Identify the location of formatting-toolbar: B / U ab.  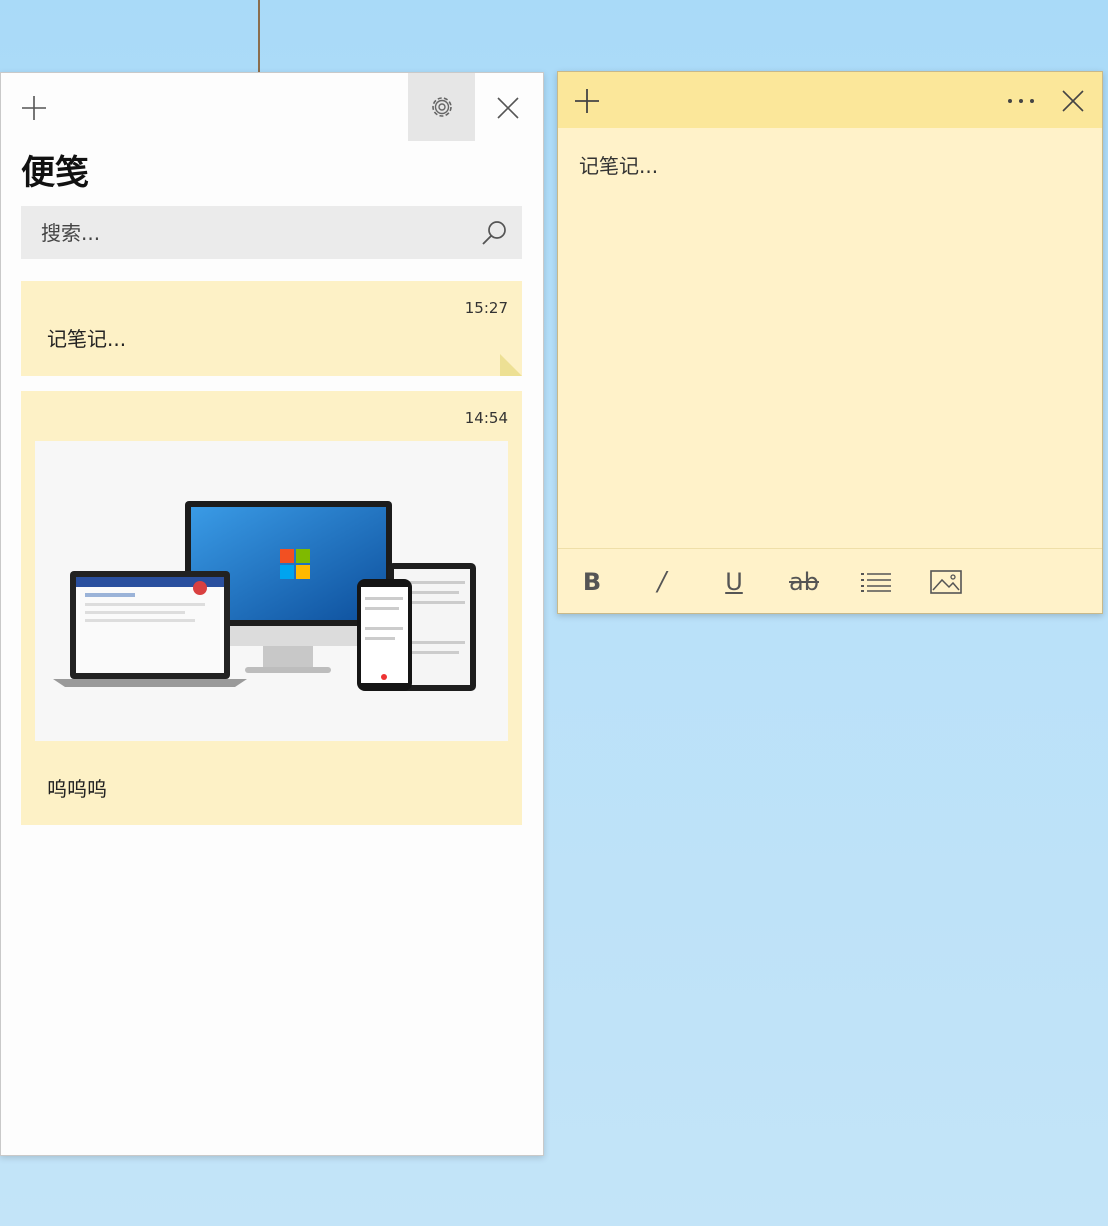
(830, 581).